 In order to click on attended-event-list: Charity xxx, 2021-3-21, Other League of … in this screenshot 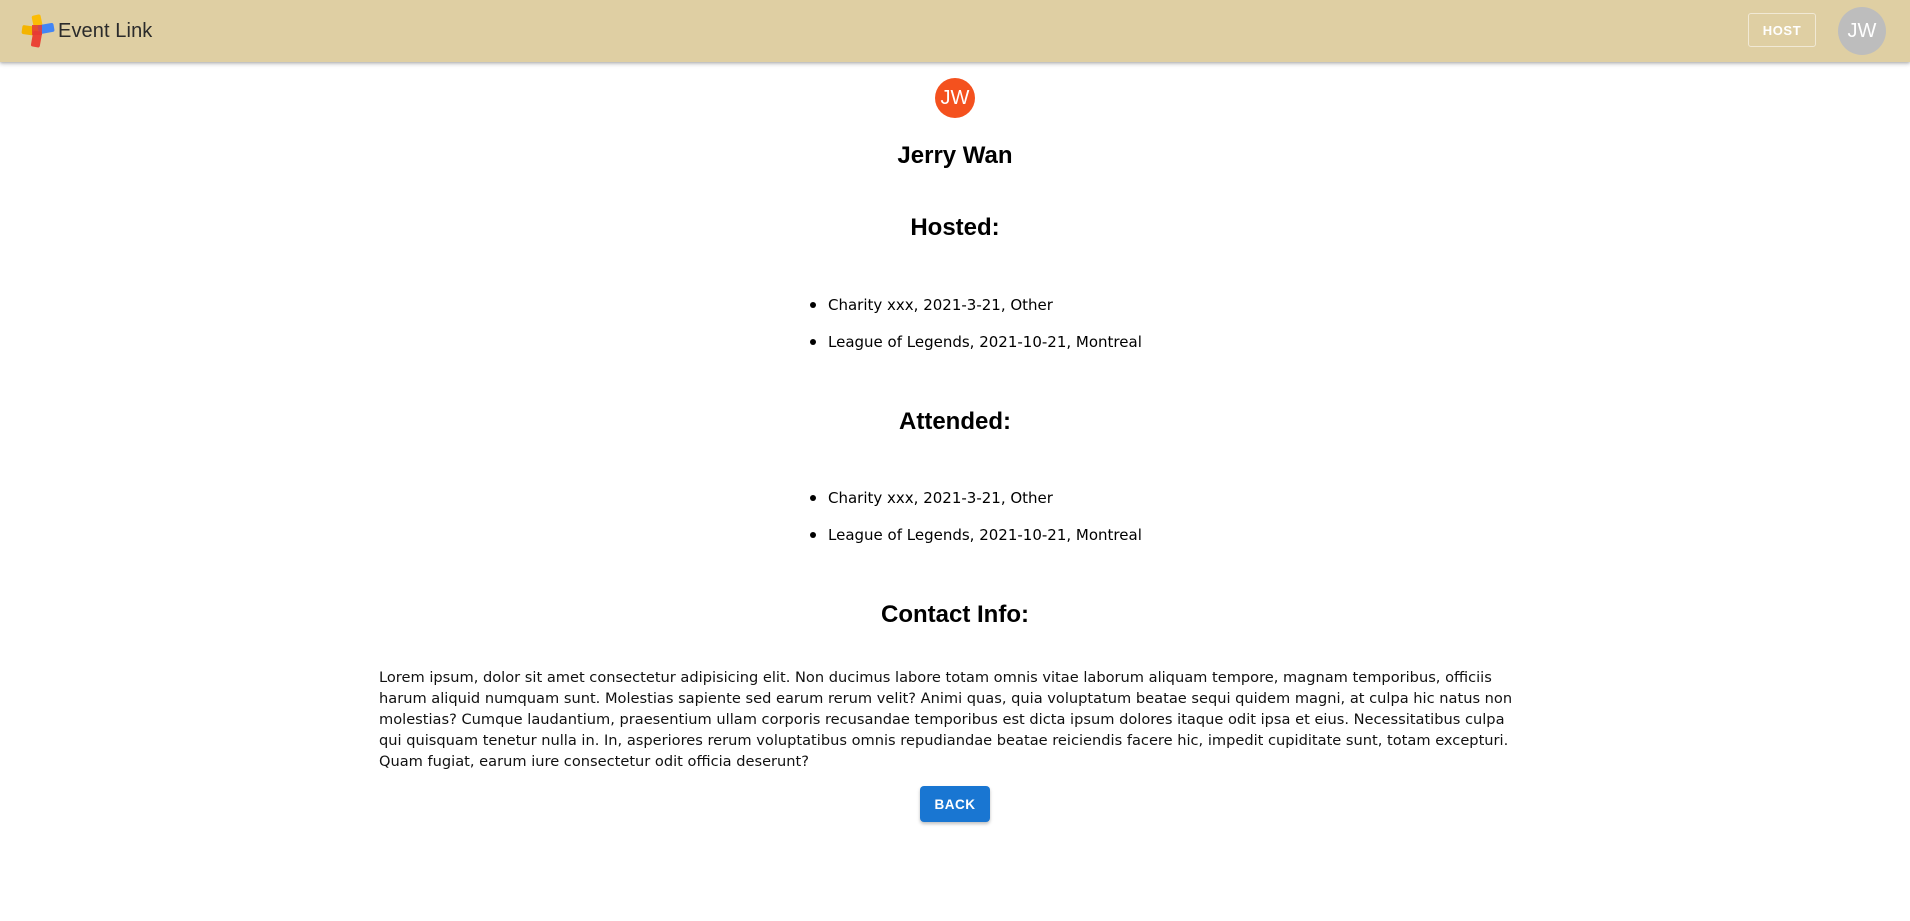, I will do `click(976, 524)`.